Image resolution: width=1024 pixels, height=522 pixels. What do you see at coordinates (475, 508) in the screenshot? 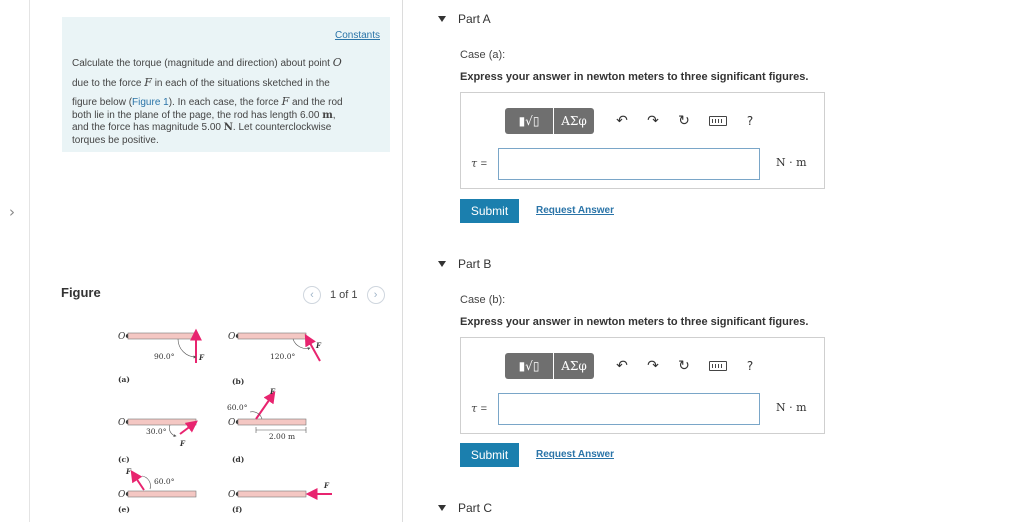
I see `part-title: Part C` at bounding box center [475, 508].